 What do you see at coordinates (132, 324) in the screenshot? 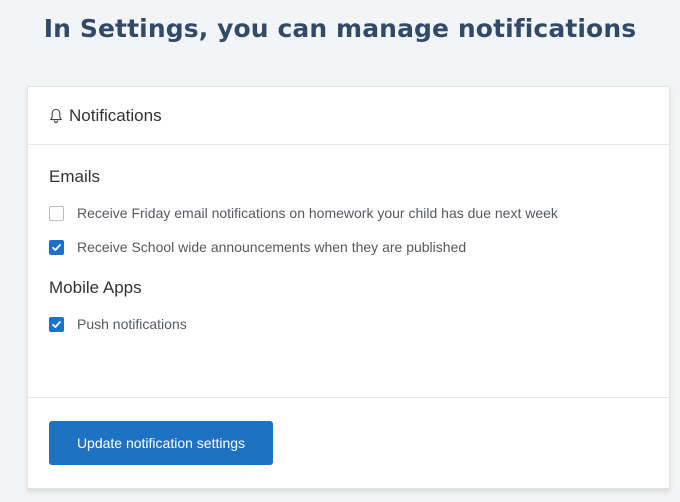
I see `option-label: Push notifications` at bounding box center [132, 324].